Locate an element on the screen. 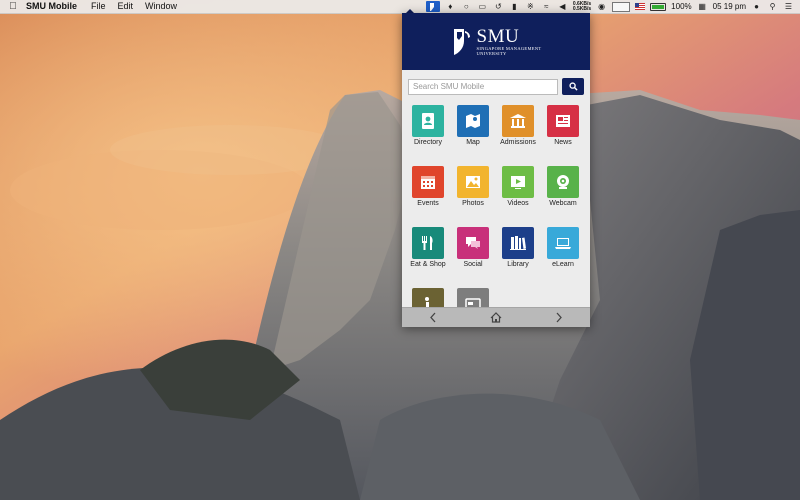  globe-icon: ◉ is located at coordinates (601, 6).